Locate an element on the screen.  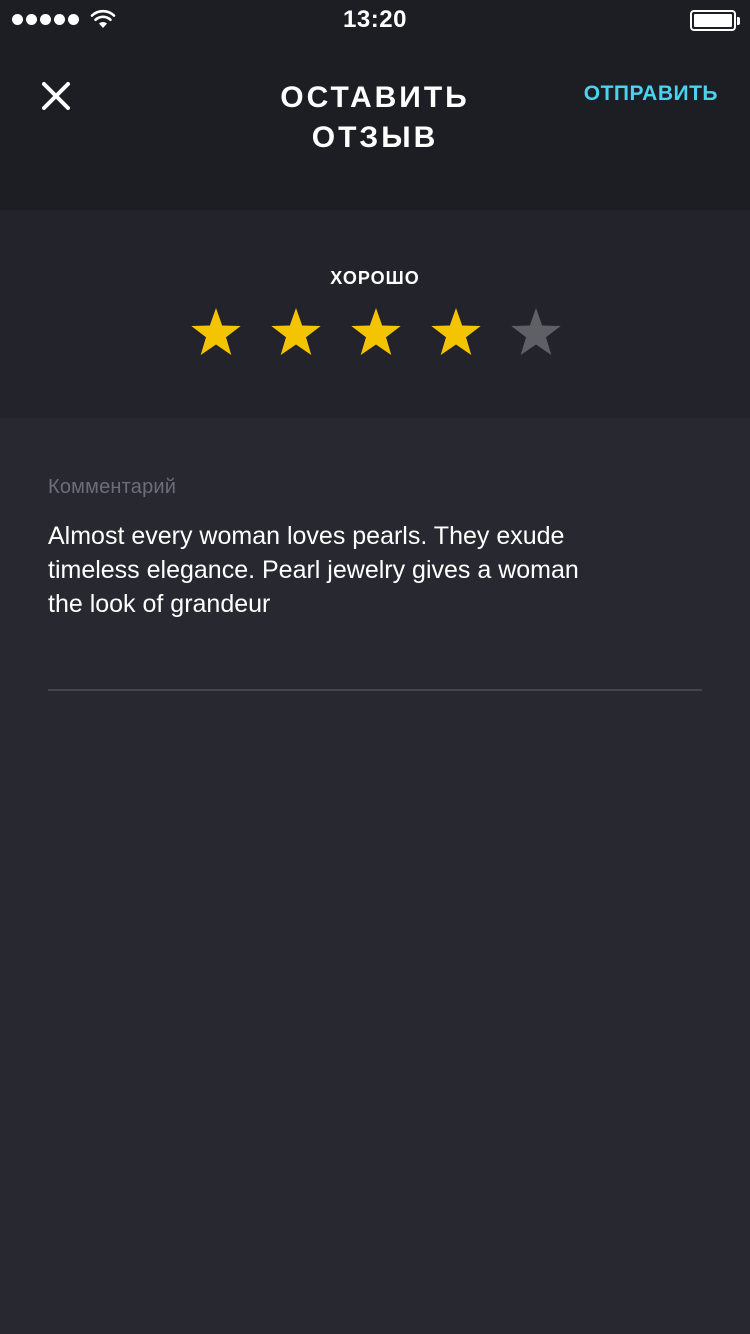
comment-label: Комментарий is located at coordinates (112, 487).